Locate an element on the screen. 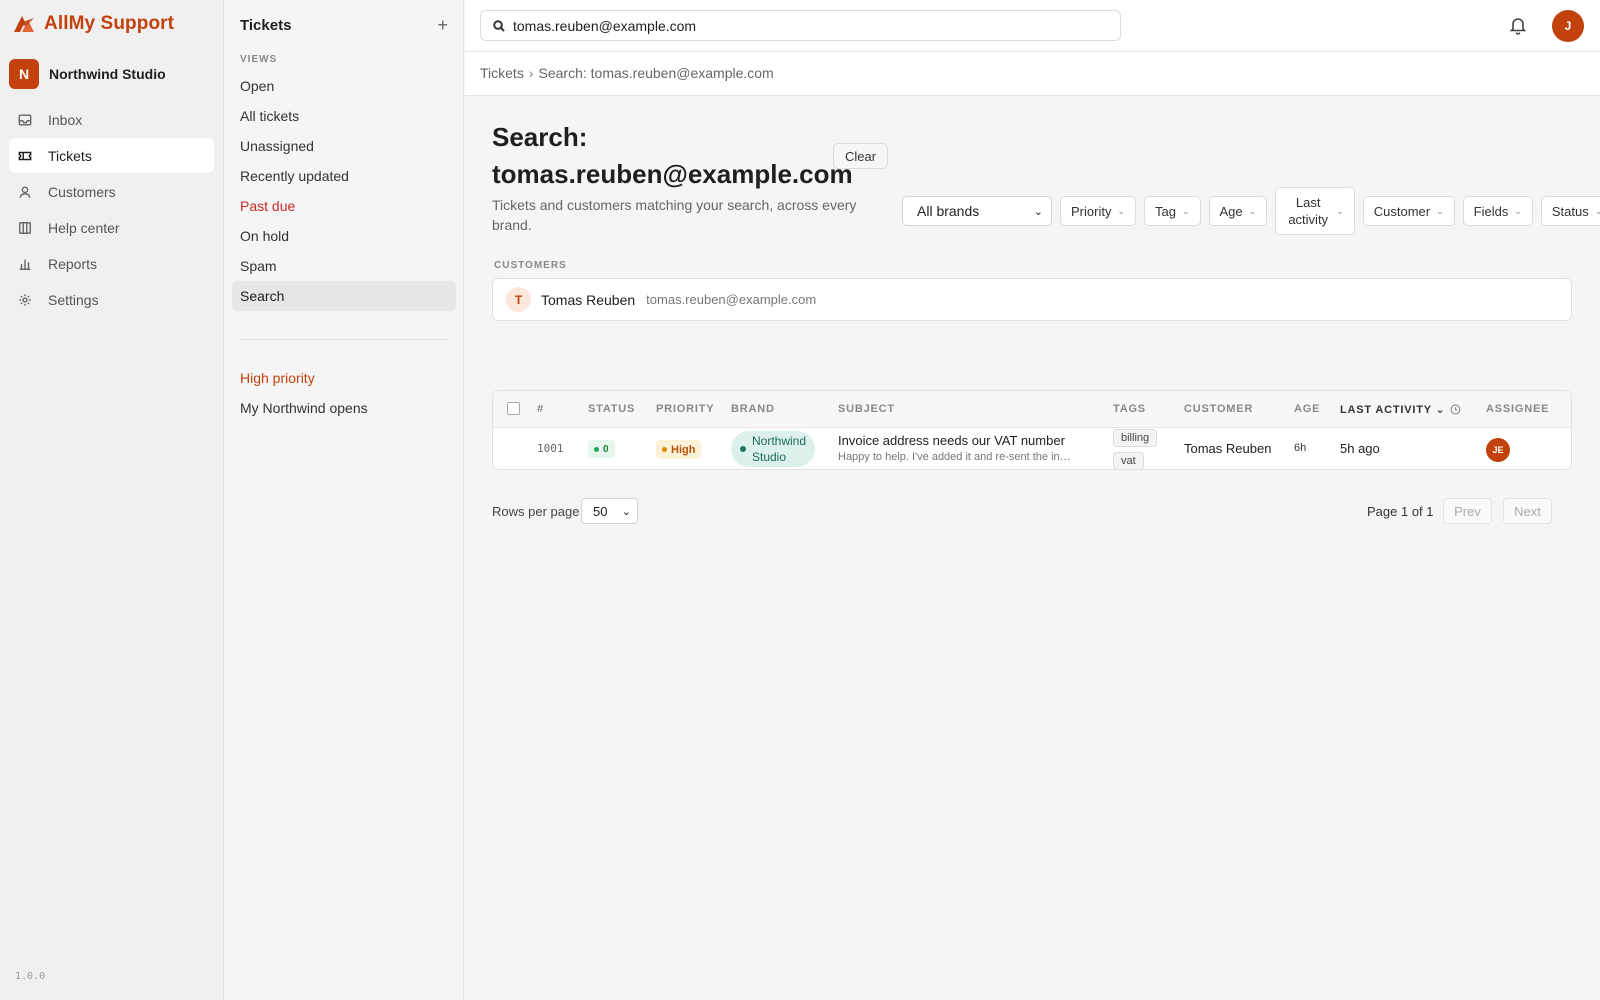  app-version: 1.0.0 is located at coordinates (30, 976).